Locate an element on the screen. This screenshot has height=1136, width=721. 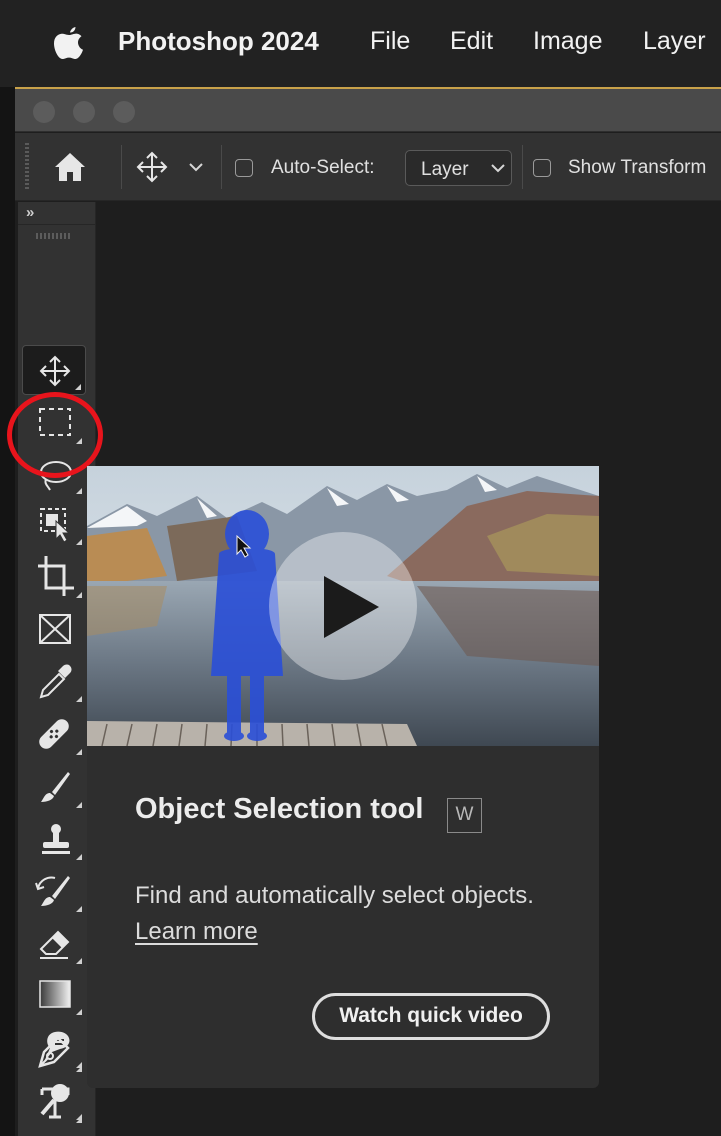
menu-layer: Layer is located at coordinates (674, 41).